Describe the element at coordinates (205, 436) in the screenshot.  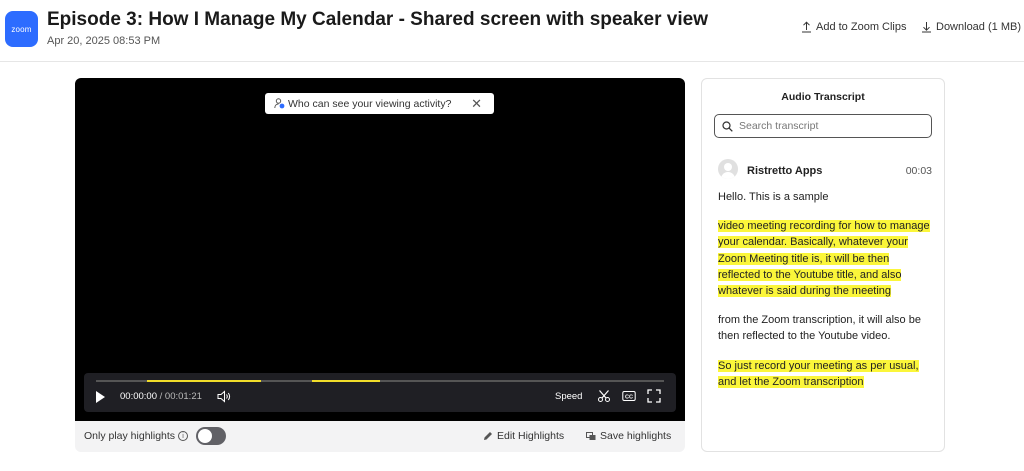
I see `toggle-knob` at that location.